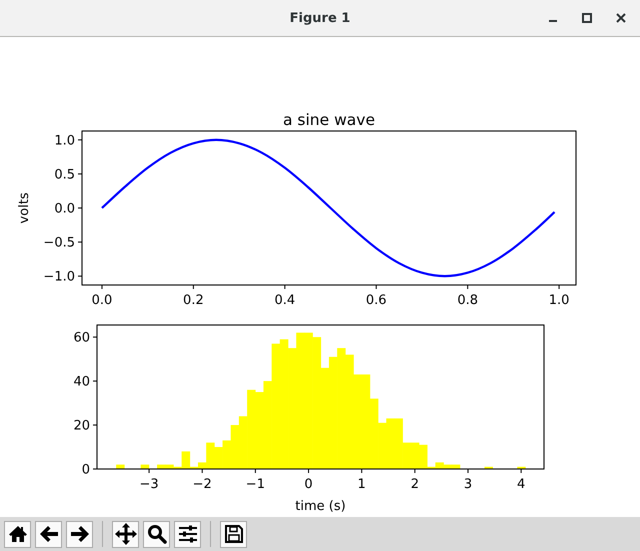 The height and width of the screenshot is (551, 640). What do you see at coordinates (521, 484) in the screenshot?
I see `tick-label: 4` at bounding box center [521, 484].